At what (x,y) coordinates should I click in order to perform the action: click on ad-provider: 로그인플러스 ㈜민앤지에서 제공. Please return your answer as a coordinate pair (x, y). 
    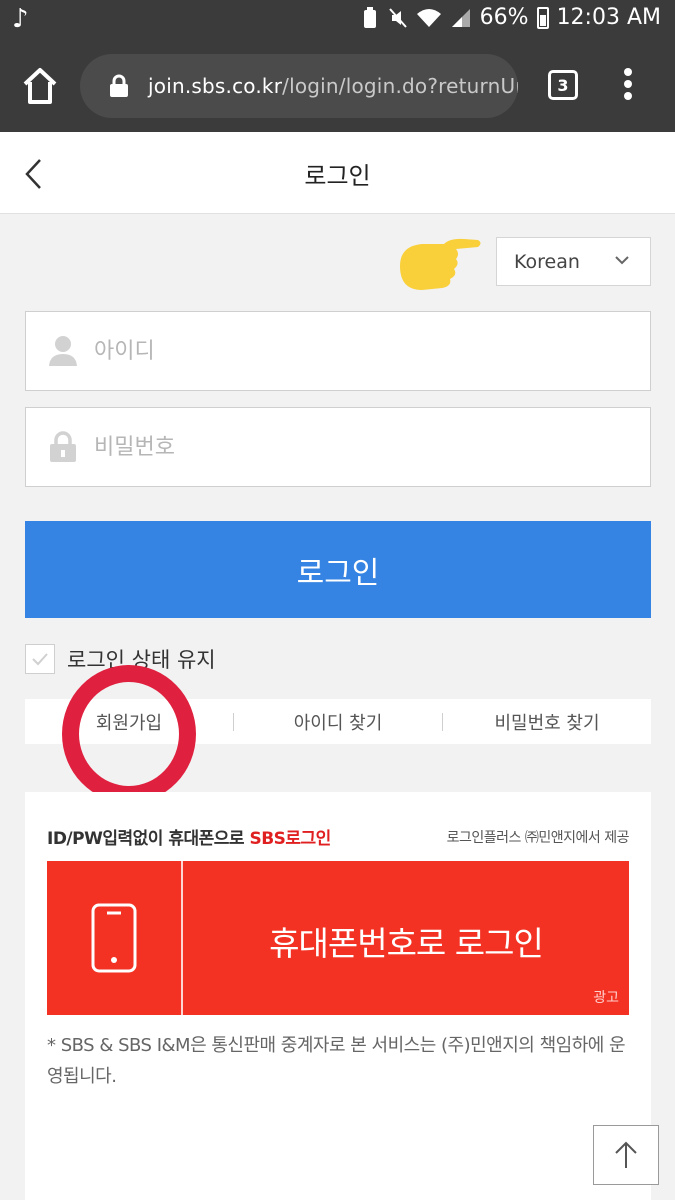
    Looking at the image, I should click on (538, 838).